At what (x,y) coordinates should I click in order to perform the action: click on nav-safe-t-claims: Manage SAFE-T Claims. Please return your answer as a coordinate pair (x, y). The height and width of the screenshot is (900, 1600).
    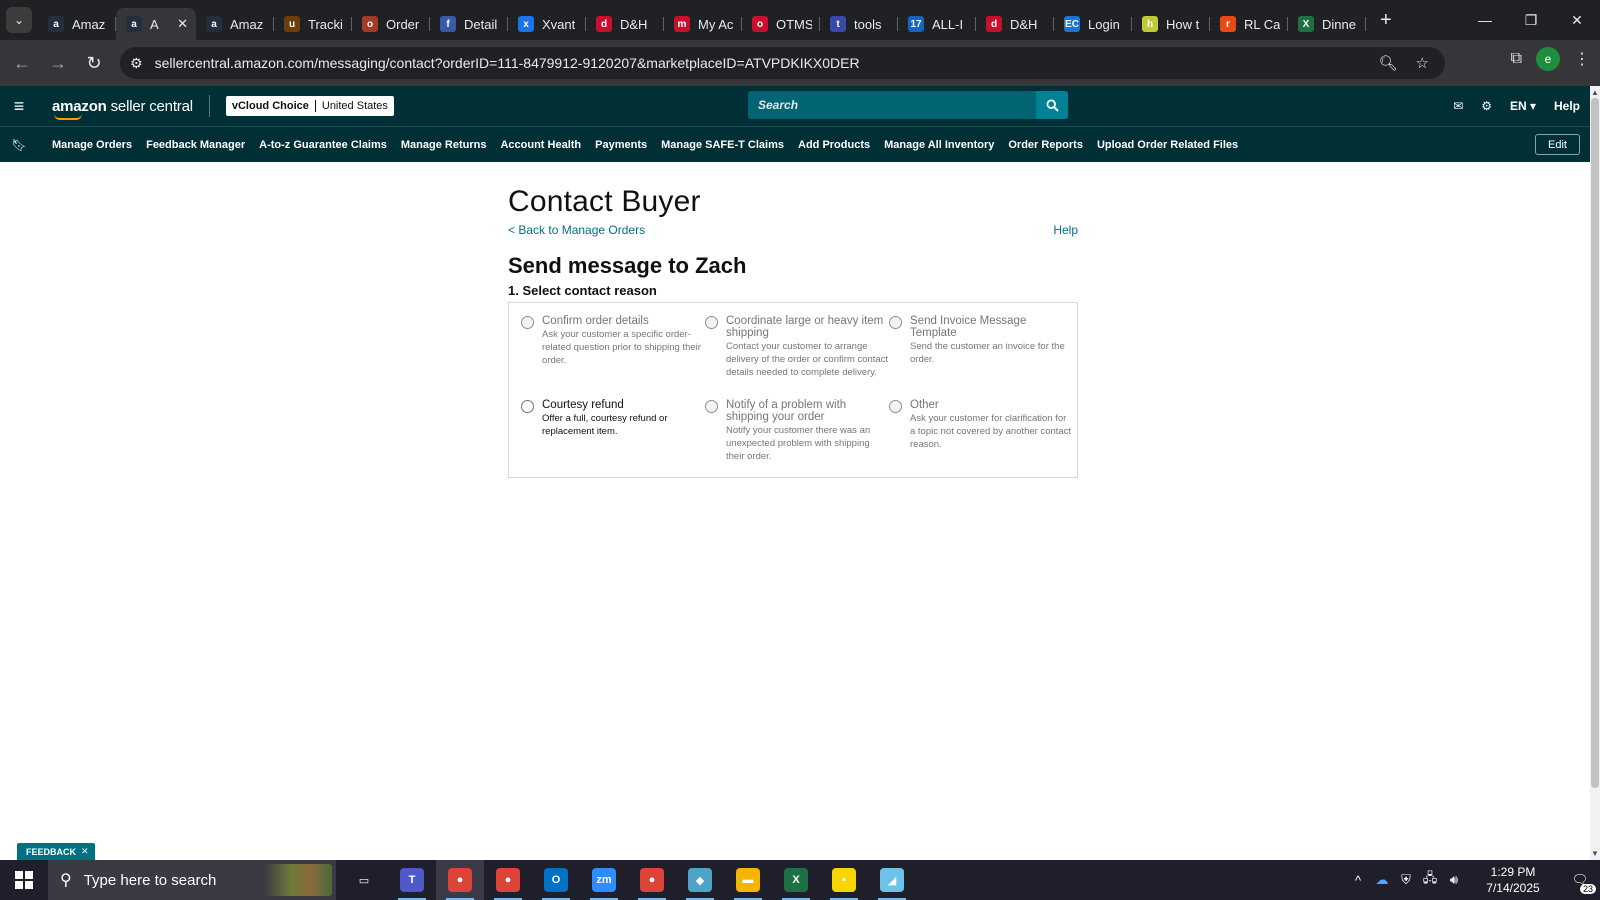
    Looking at the image, I should click on (722, 145).